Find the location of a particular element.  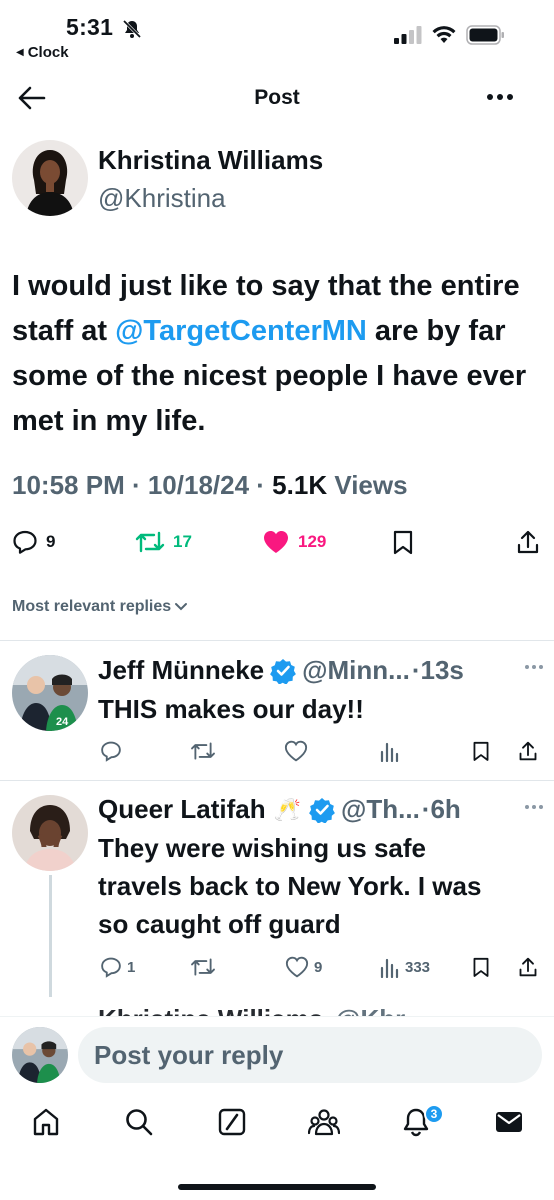

chevron-down-icon is located at coordinates (181, 607).